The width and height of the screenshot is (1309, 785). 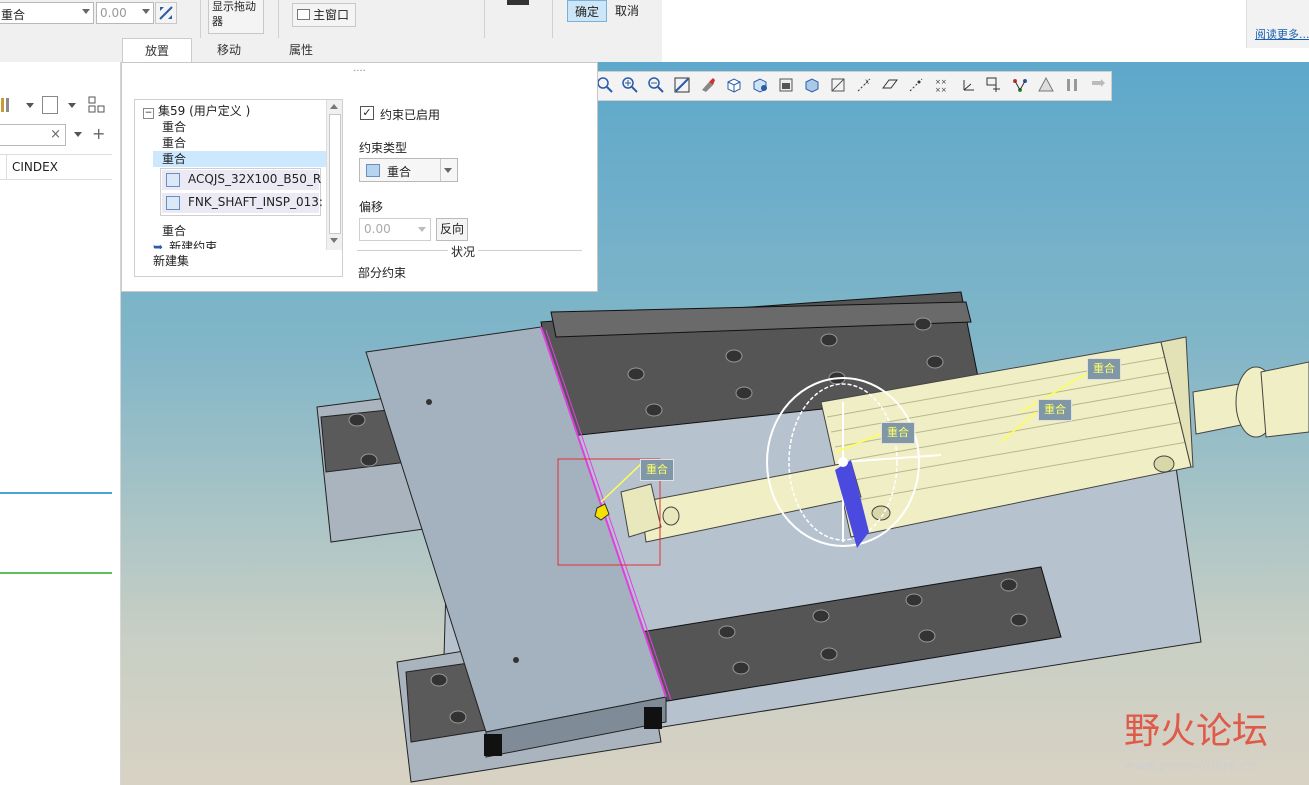 I want to click on main-window-button: 主窗口, so click(x=324, y=15).